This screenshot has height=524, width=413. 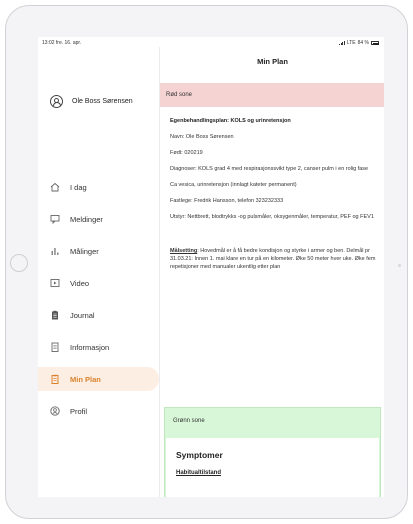 What do you see at coordinates (90, 347) in the screenshot?
I see `sidebar-item-label: Informasjon` at bounding box center [90, 347].